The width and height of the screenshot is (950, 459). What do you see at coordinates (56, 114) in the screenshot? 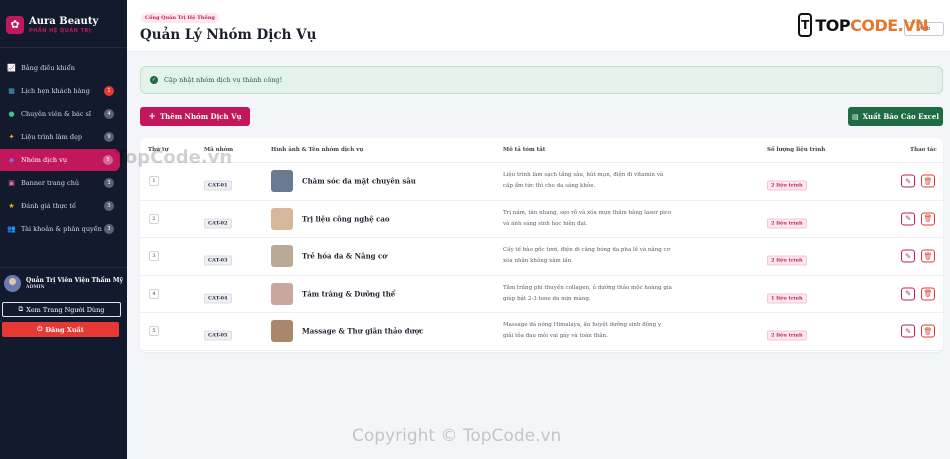
I see `sidebar-item-label: Chuyên viên & bác sĩ` at bounding box center [56, 114].